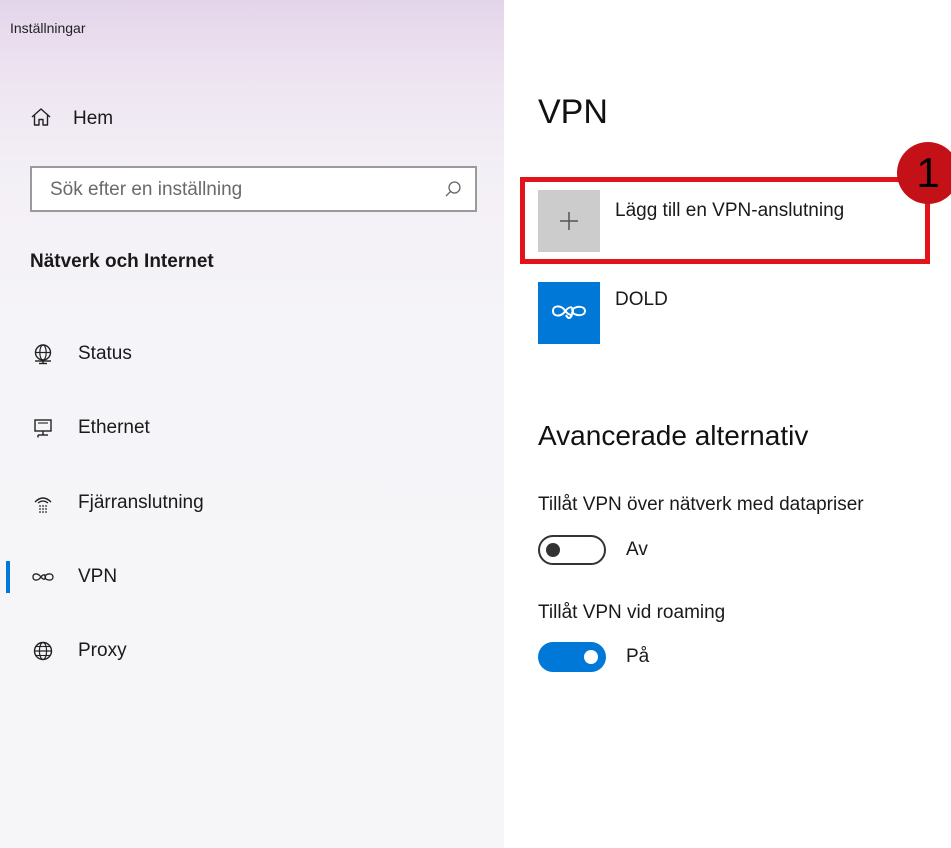  I want to click on section-title: Nätverk och Internet, so click(122, 261).